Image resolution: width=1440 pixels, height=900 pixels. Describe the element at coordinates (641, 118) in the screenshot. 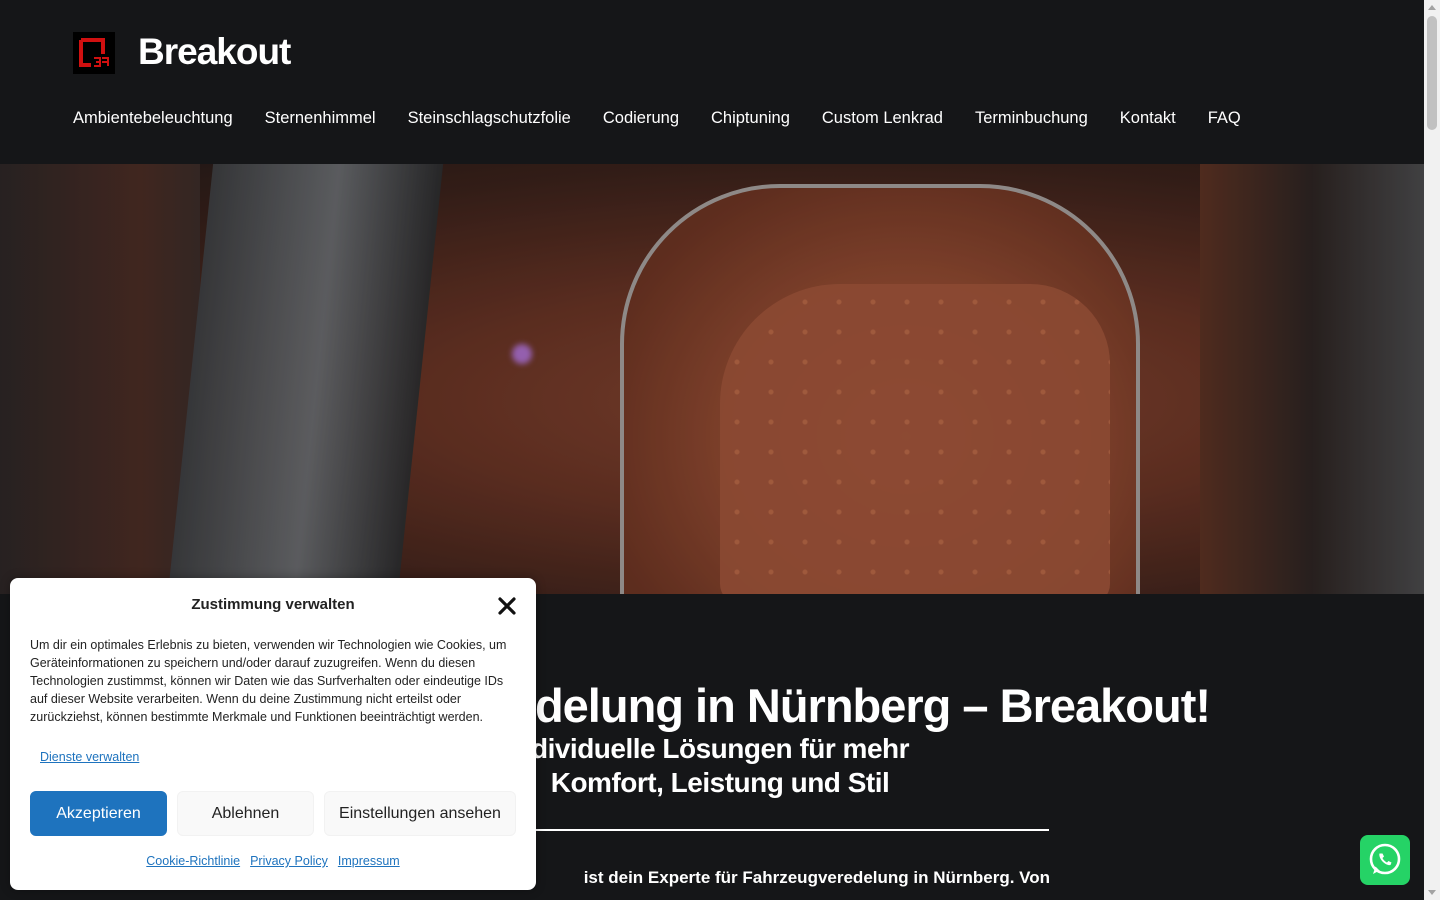

I see `nav-item-codierung: Codierung` at that location.